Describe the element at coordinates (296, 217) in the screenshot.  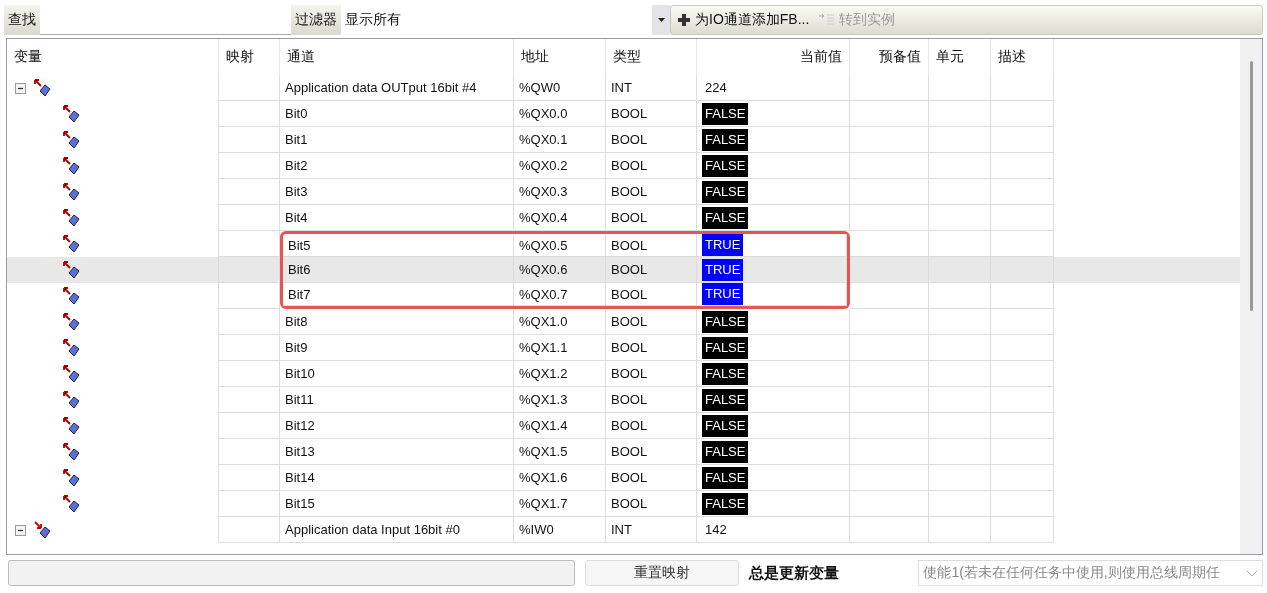
I see `channel-name: Bit4` at that location.